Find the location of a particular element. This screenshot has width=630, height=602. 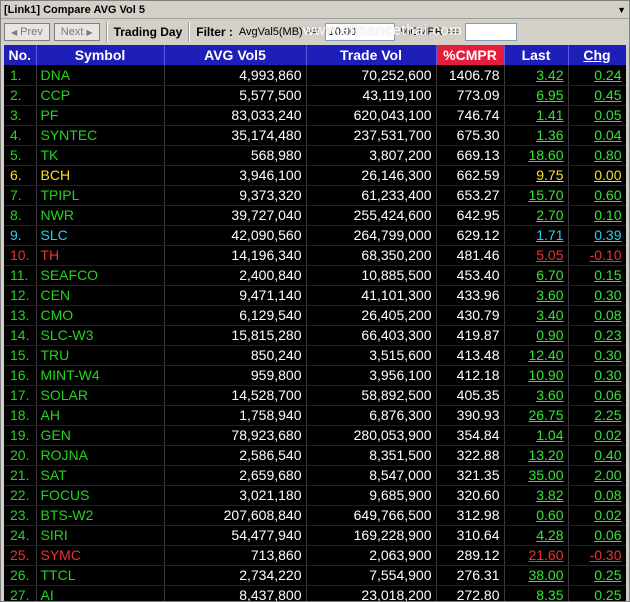

symbol-cell: SLC-W3 is located at coordinates (100, 335).